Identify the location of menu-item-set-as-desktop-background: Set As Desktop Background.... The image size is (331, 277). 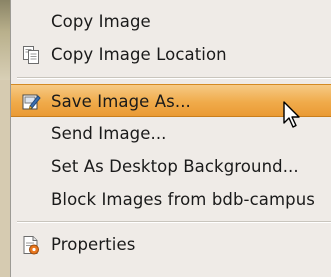
(171, 166).